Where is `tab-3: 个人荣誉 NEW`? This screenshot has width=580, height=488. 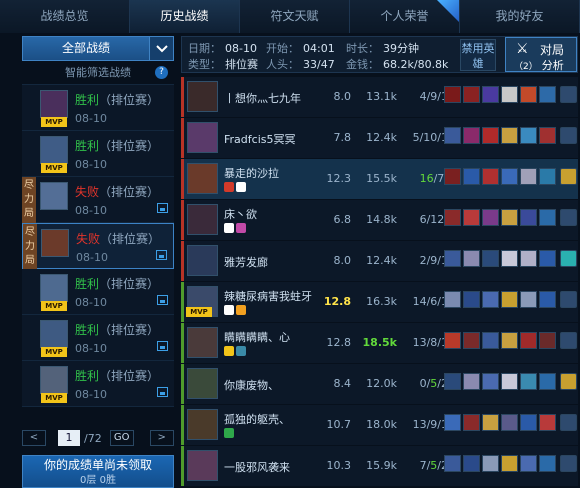 tab-3: 个人荣誉 NEW is located at coordinates (405, 16).